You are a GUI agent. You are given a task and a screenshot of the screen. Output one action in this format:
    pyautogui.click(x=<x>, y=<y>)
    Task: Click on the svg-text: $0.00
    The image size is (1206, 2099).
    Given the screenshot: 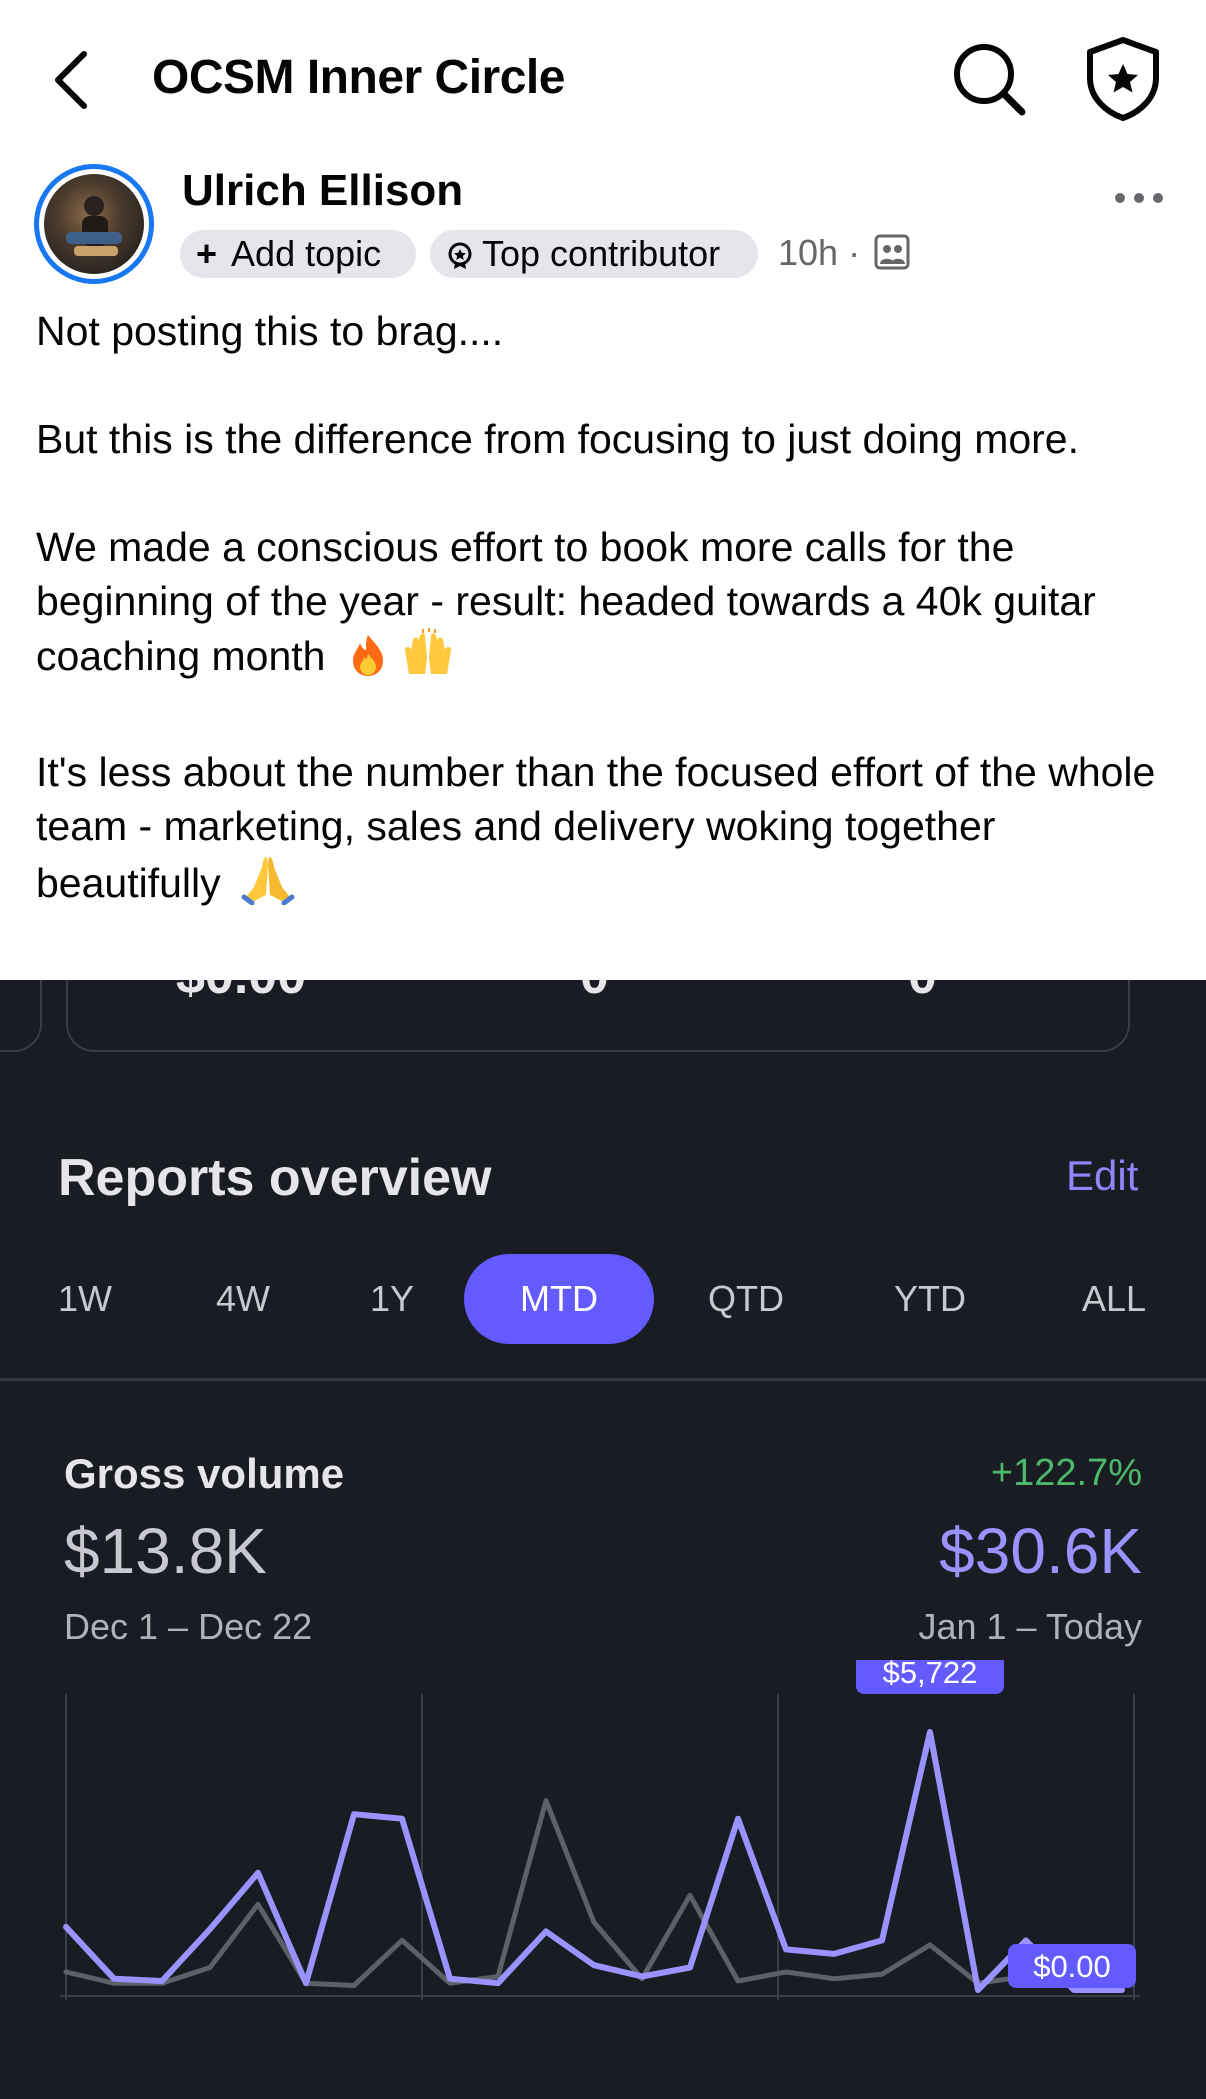 What is the action you would take?
    pyautogui.click(x=1072, y=1966)
    